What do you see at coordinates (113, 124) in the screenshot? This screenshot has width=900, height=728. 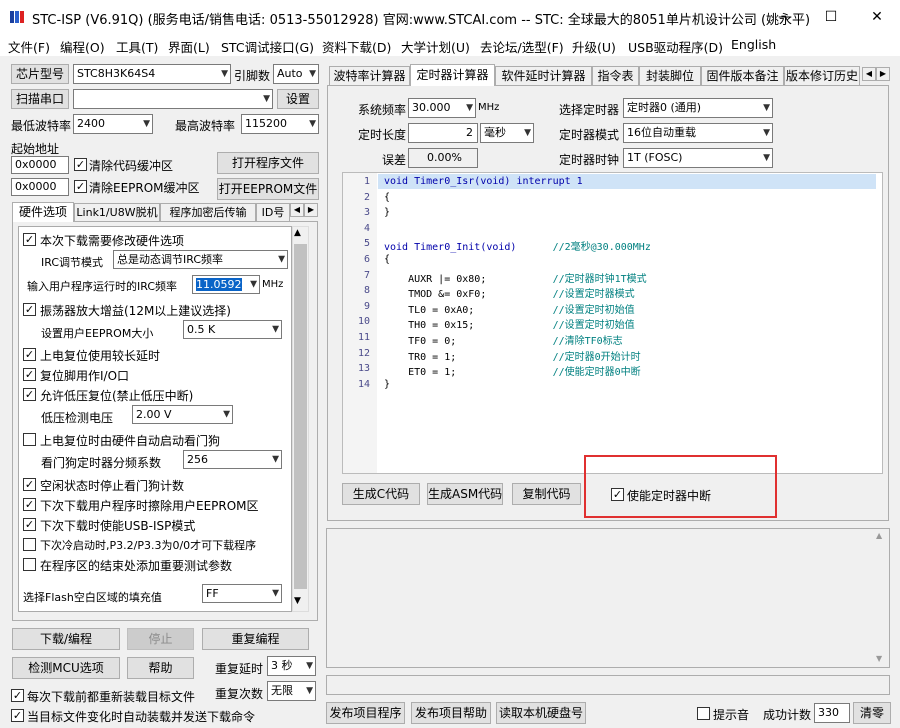 I see `min-baud-select: 2400 ▼` at bounding box center [113, 124].